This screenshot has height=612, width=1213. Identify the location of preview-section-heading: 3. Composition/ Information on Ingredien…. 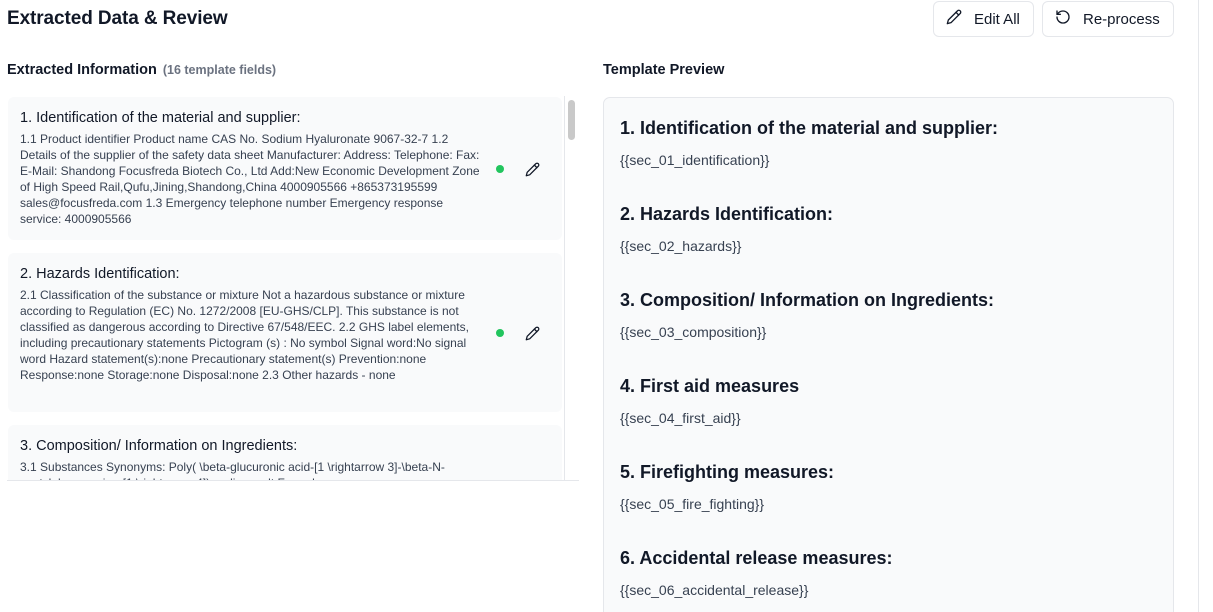
(807, 300).